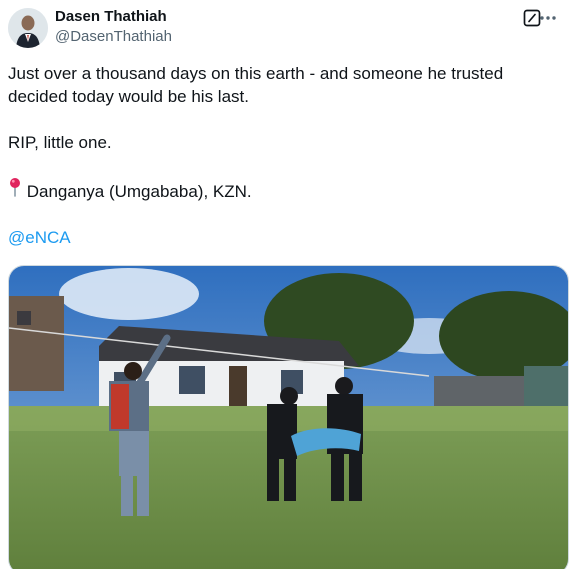 The height and width of the screenshot is (569, 569). Describe the element at coordinates (111, 17) in the screenshot. I see `author-display-name: Dasen Thathiah` at that location.